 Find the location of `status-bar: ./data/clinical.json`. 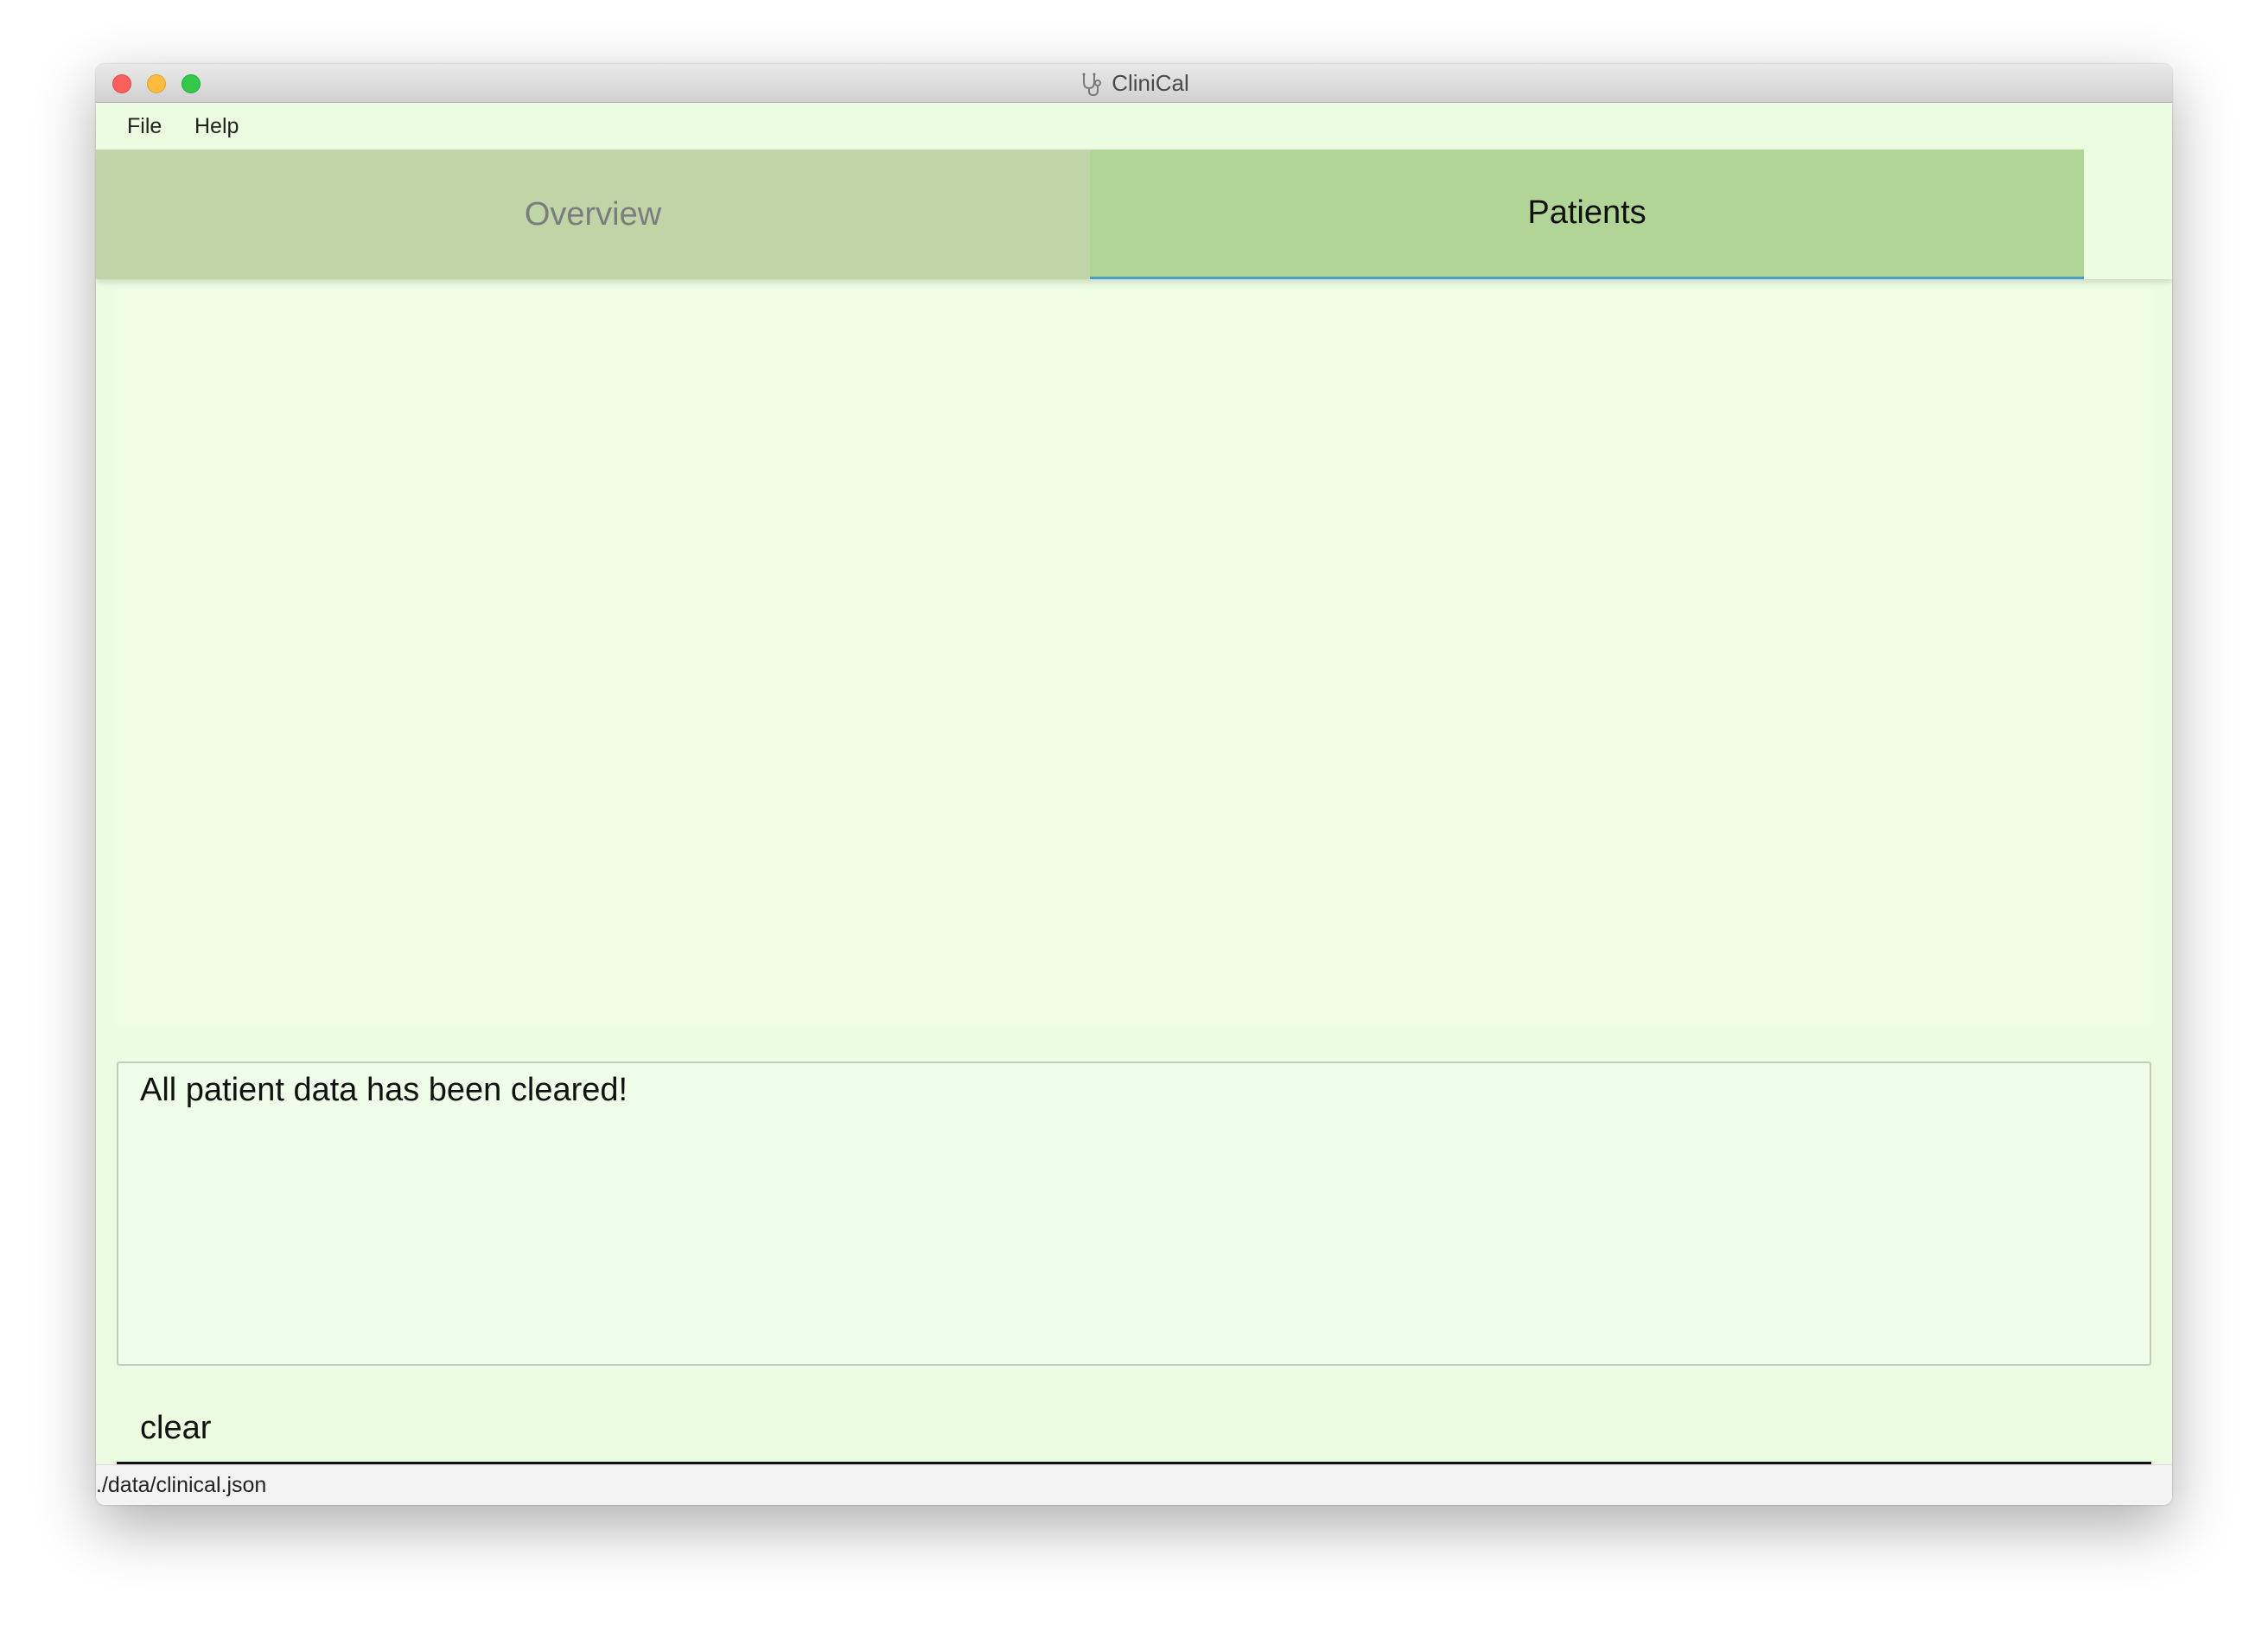

status-bar: ./data/clinical.json is located at coordinates (1134, 1485).